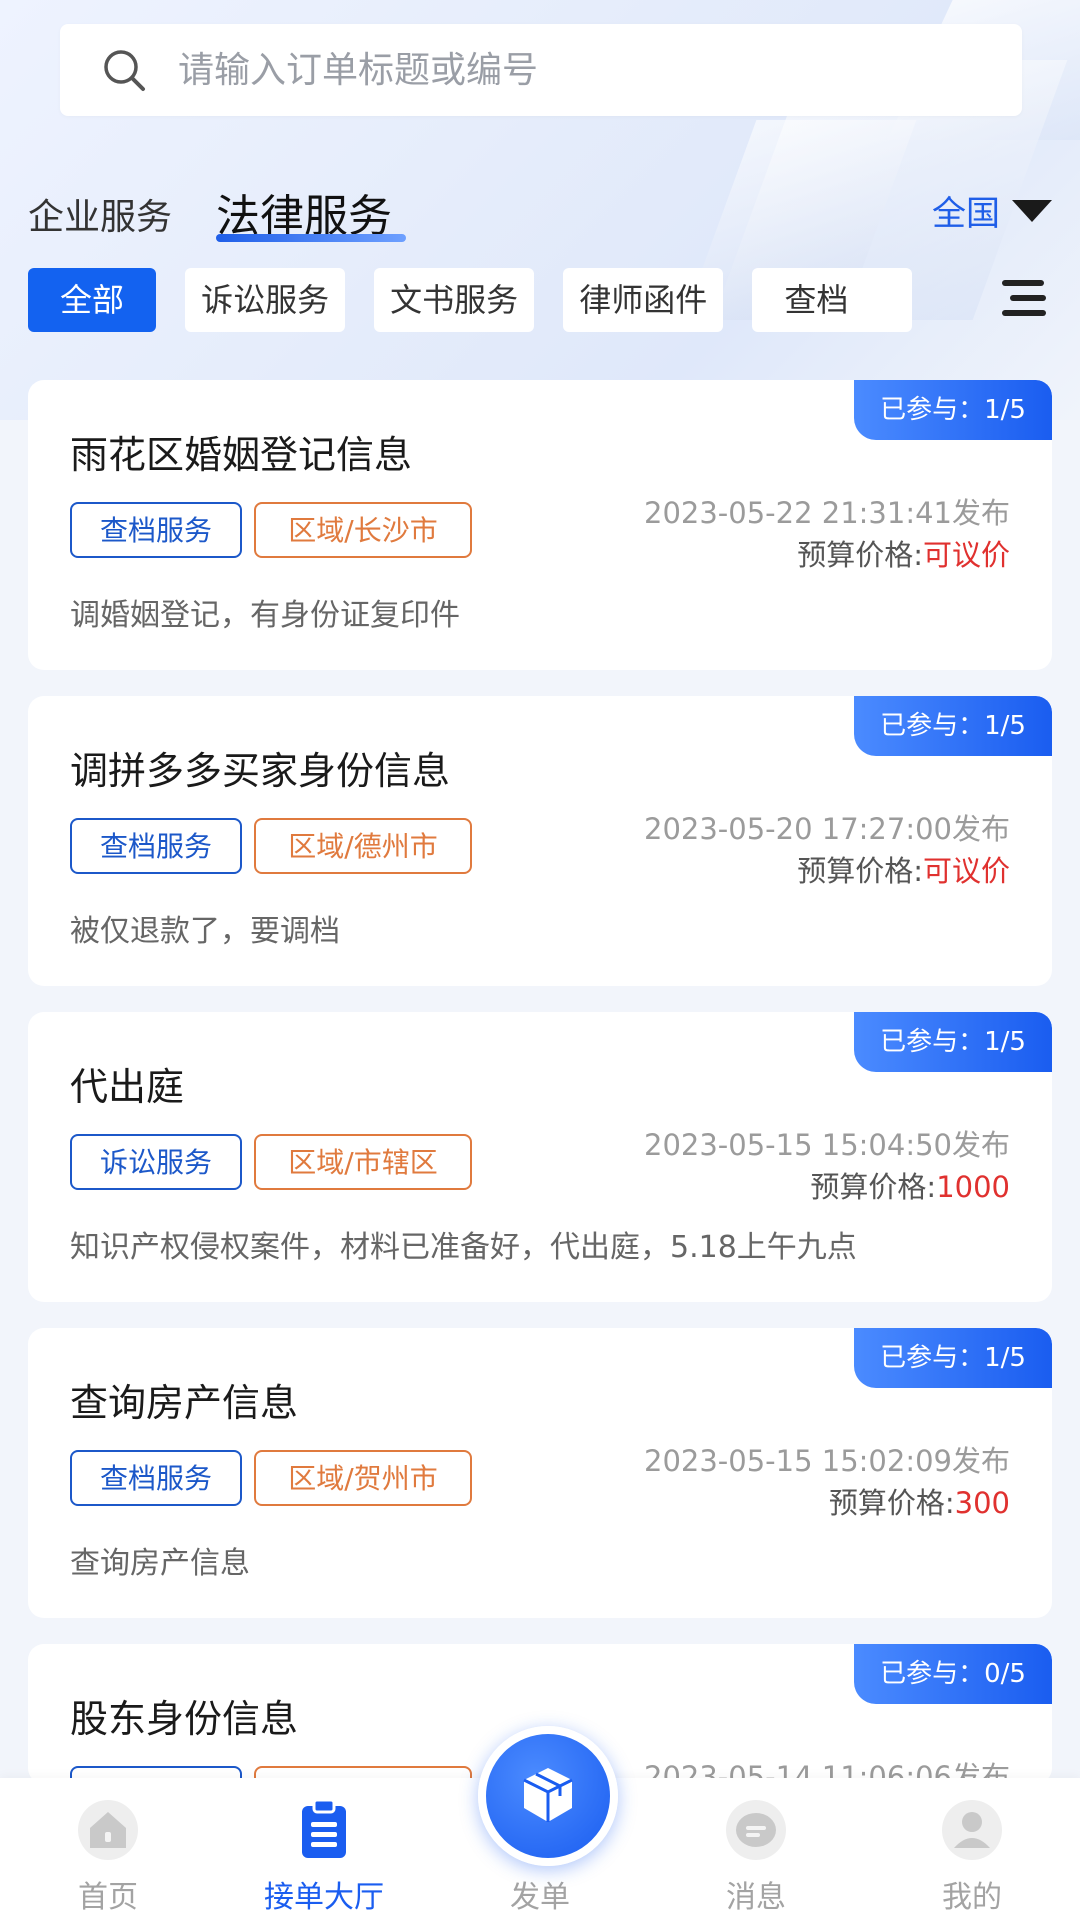 Image resolution: width=1080 pixels, height=1920 pixels. What do you see at coordinates (363, 1478) in the screenshot?
I see `area-tag: 区域/贺州市` at bounding box center [363, 1478].